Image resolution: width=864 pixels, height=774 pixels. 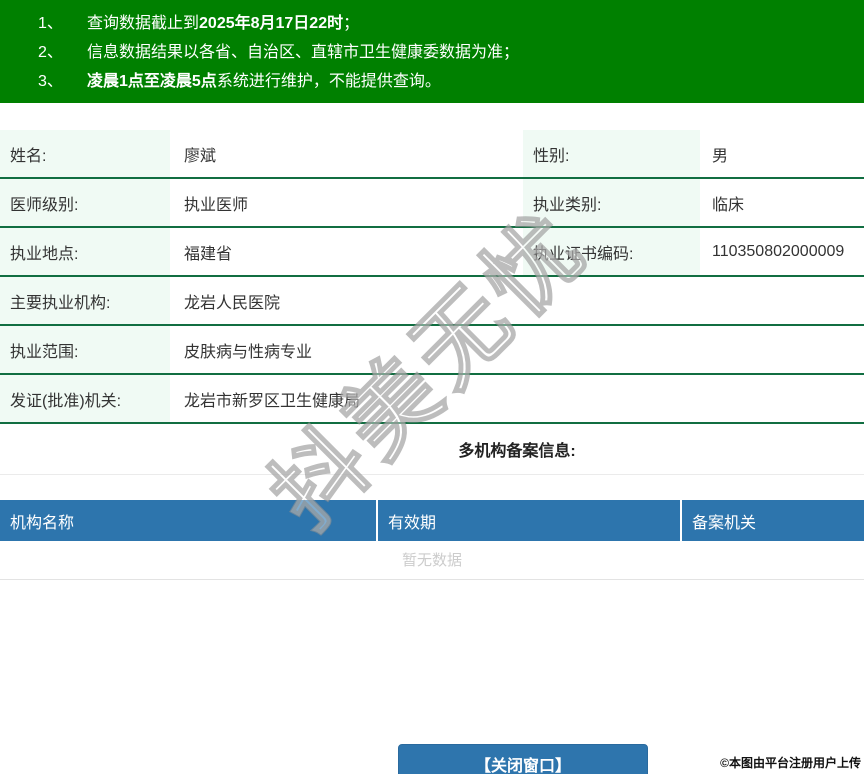 I want to click on notice-line-number: 1、, so click(x=50, y=23).